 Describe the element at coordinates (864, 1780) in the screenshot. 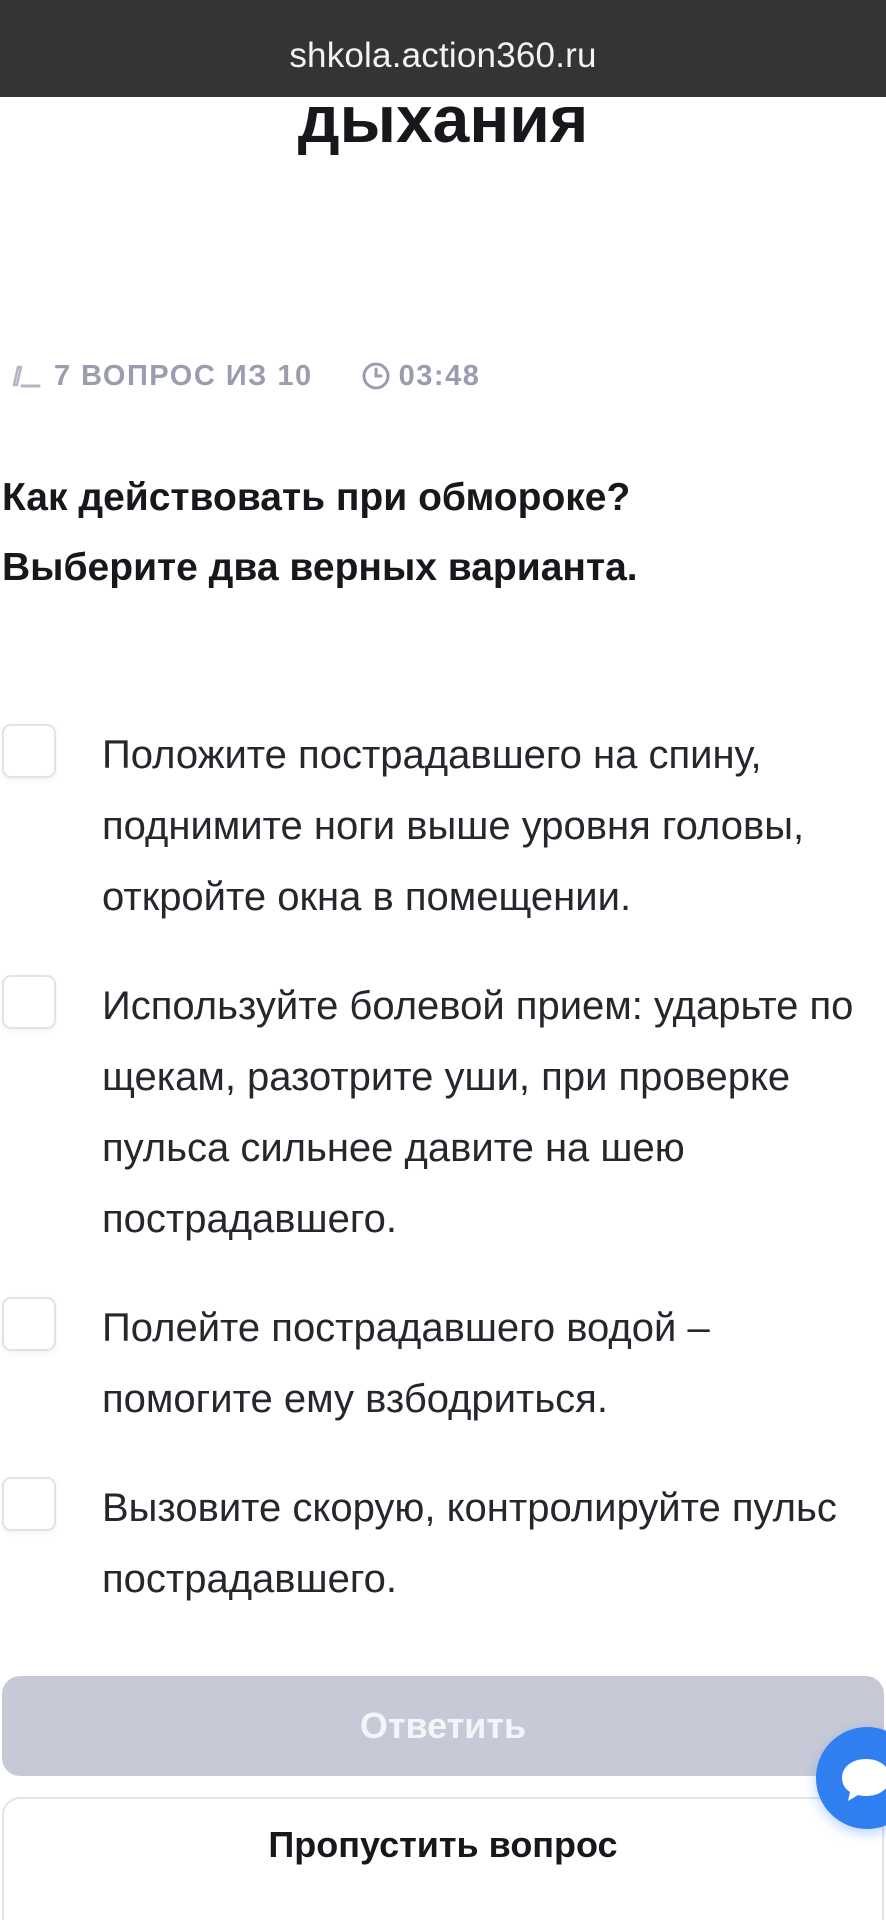

I see `chat-bubble-icon` at that location.